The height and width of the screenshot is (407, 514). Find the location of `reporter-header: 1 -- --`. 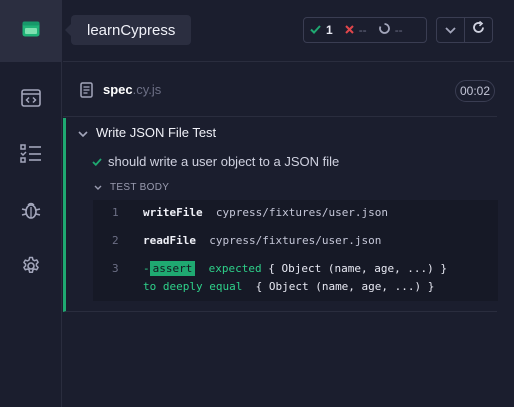

reporter-header: 1 -- -- is located at coordinates (288, 31).